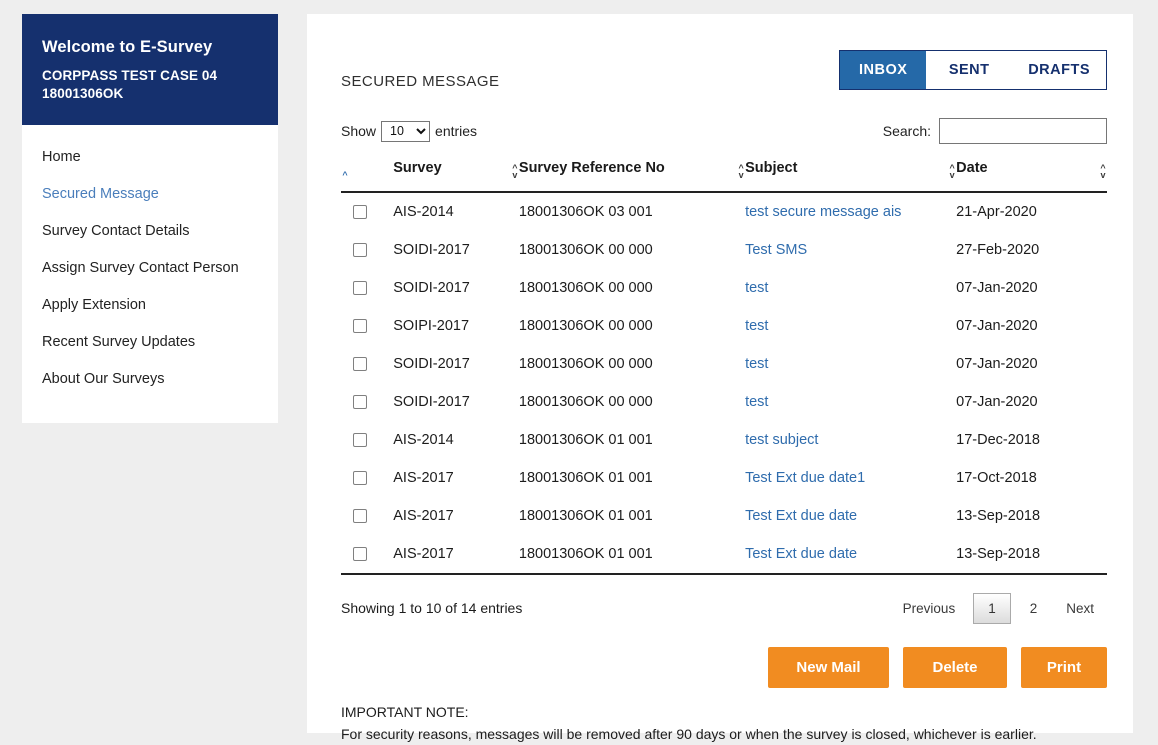  I want to click on column-header-select: ^, so click(367, 176).